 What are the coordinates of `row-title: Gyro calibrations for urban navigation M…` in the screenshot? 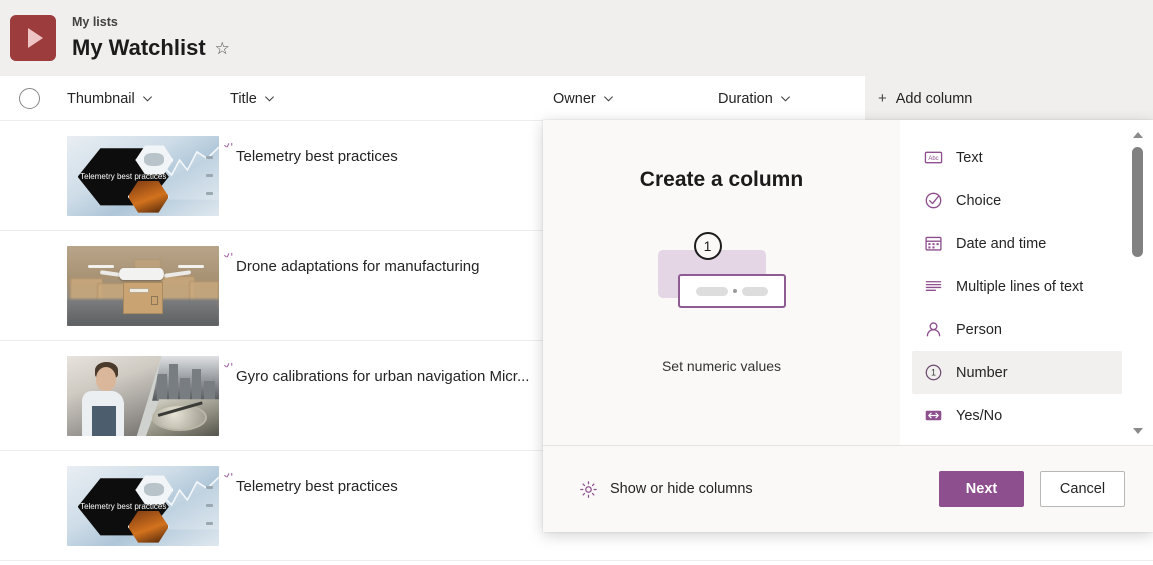 It's located at (382, 377).